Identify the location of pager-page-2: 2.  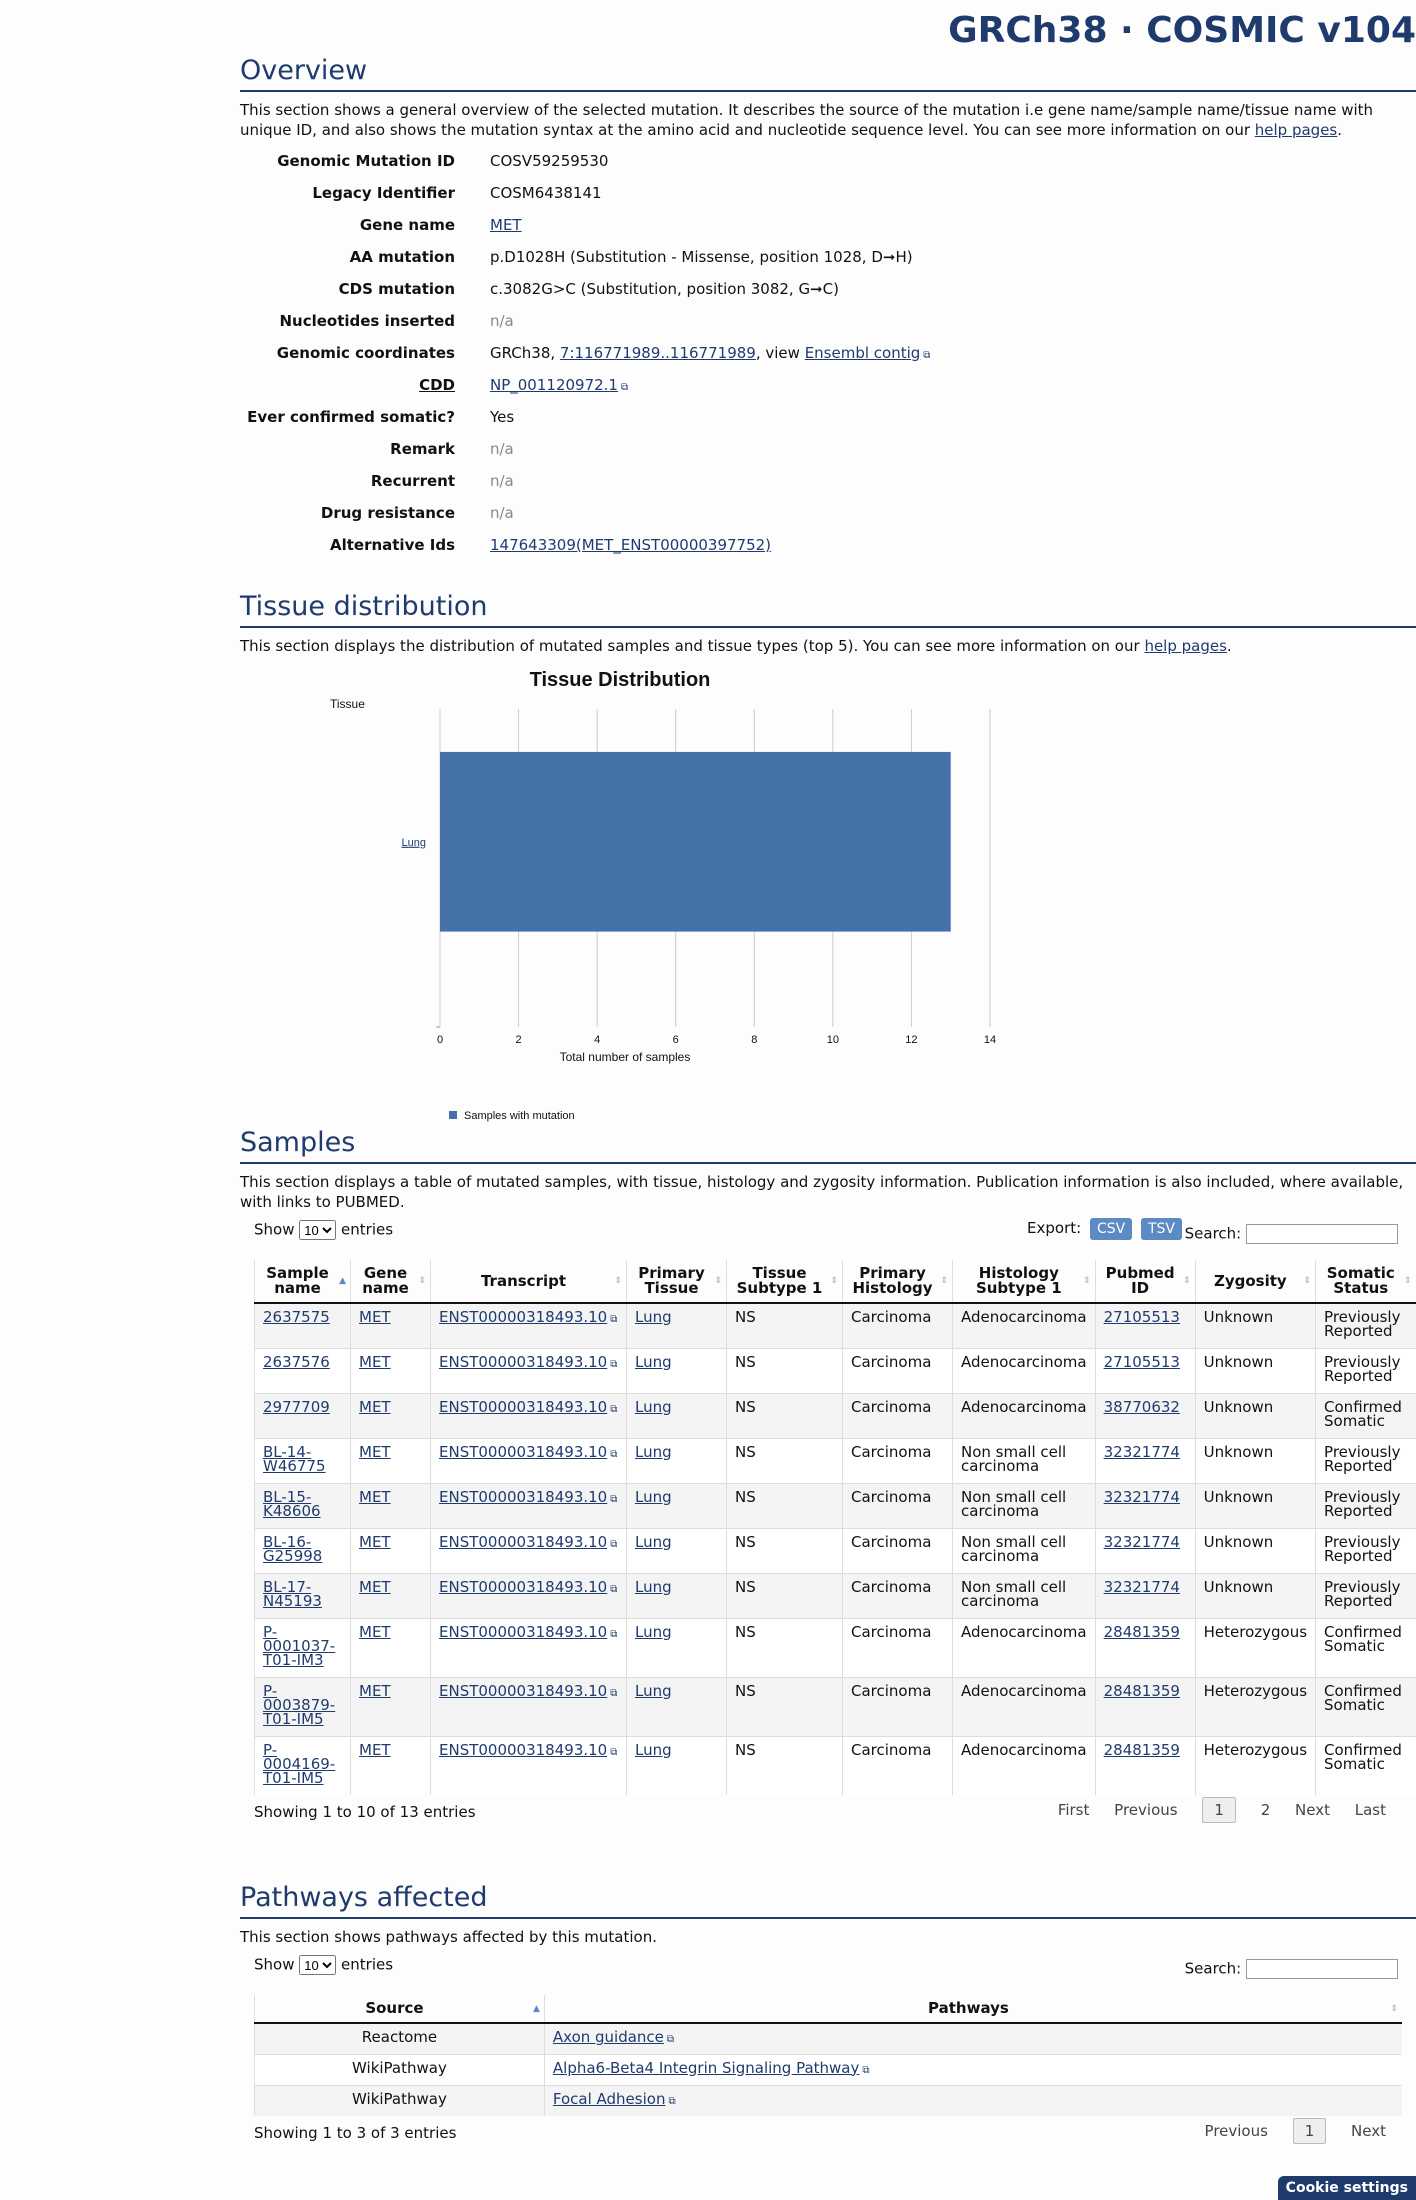
(1266, 1810).